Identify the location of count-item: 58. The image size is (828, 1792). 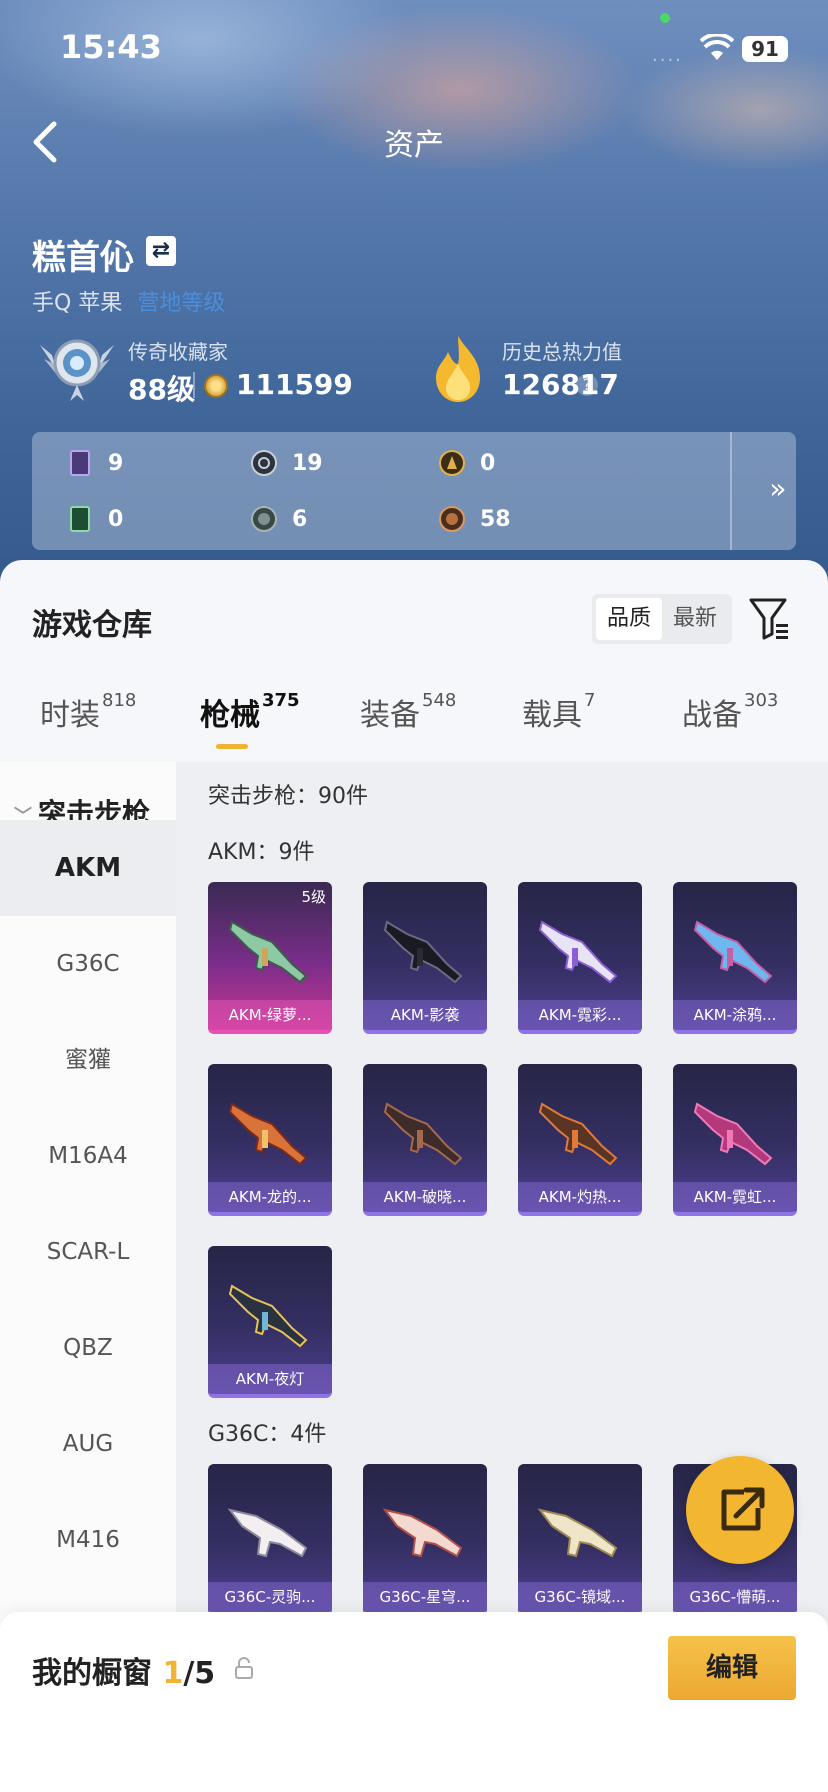
(474, 519).